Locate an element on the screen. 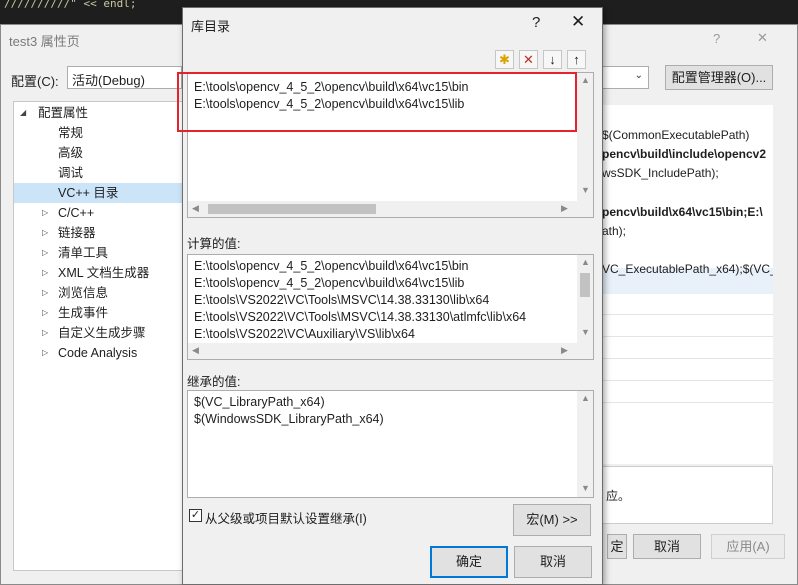  apply-button: 应用(A) is located at coordinates (748, 546).